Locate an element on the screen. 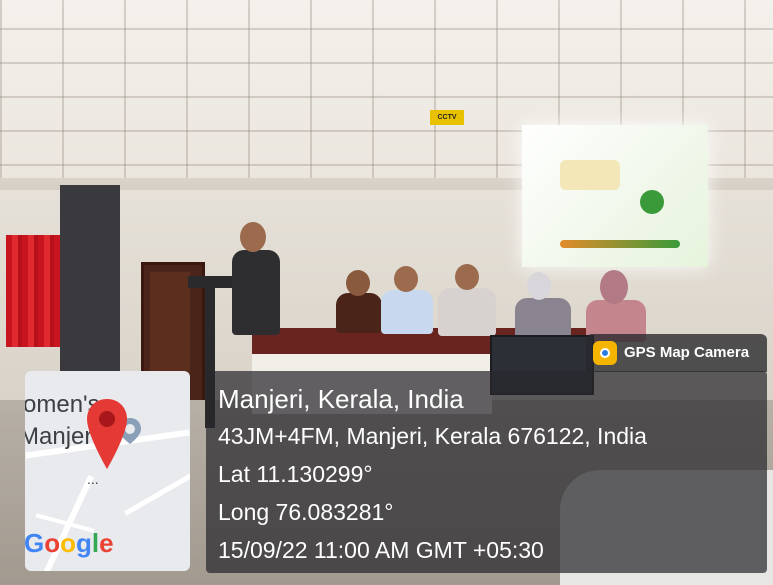  location-address: 43JM+4FM, Manjeri, Kerala 676122, India is located at coordinates (432, 436).